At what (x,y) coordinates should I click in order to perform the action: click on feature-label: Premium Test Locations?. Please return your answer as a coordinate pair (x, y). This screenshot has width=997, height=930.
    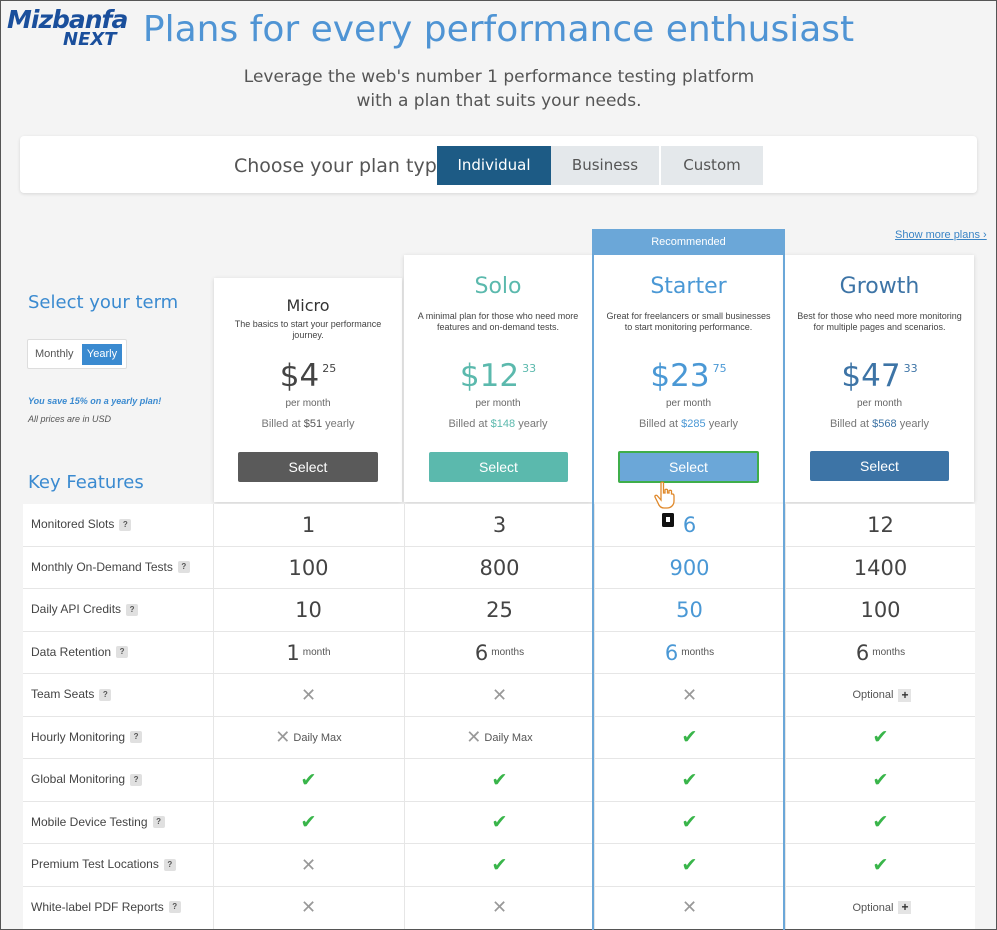
    Looking at the image, I should click on (103, 864).